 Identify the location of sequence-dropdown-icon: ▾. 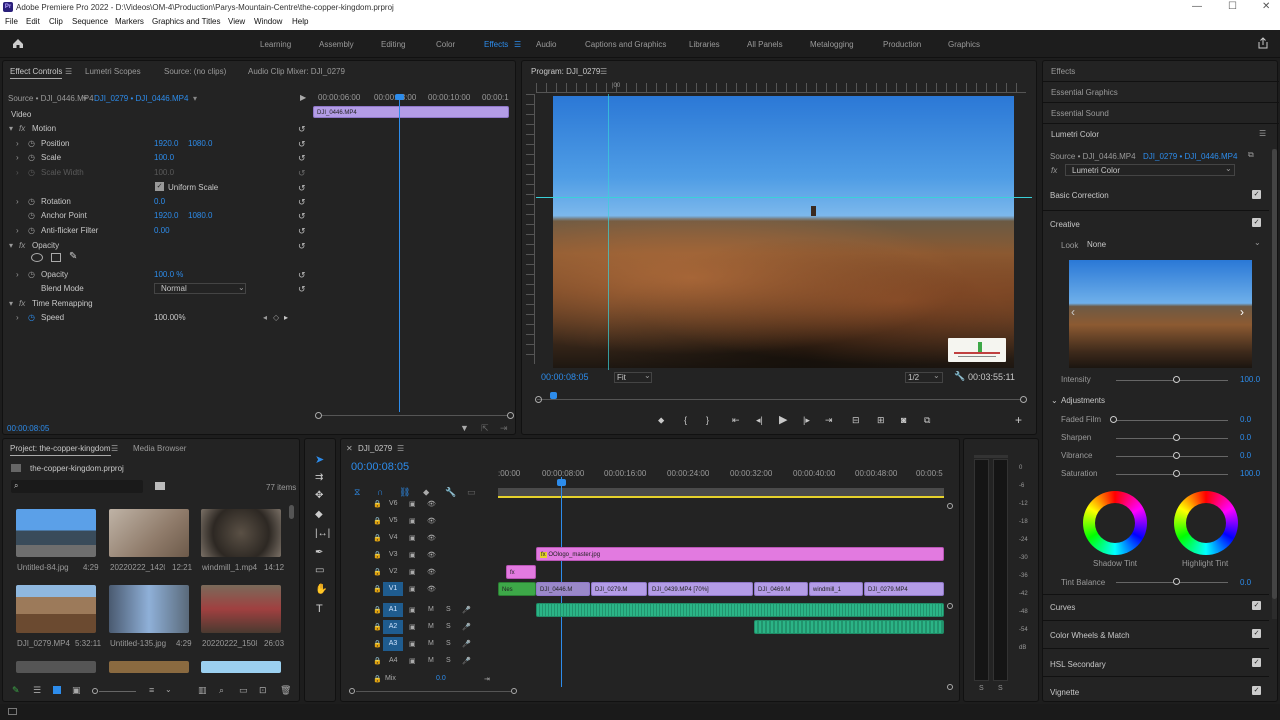
(195, 98).